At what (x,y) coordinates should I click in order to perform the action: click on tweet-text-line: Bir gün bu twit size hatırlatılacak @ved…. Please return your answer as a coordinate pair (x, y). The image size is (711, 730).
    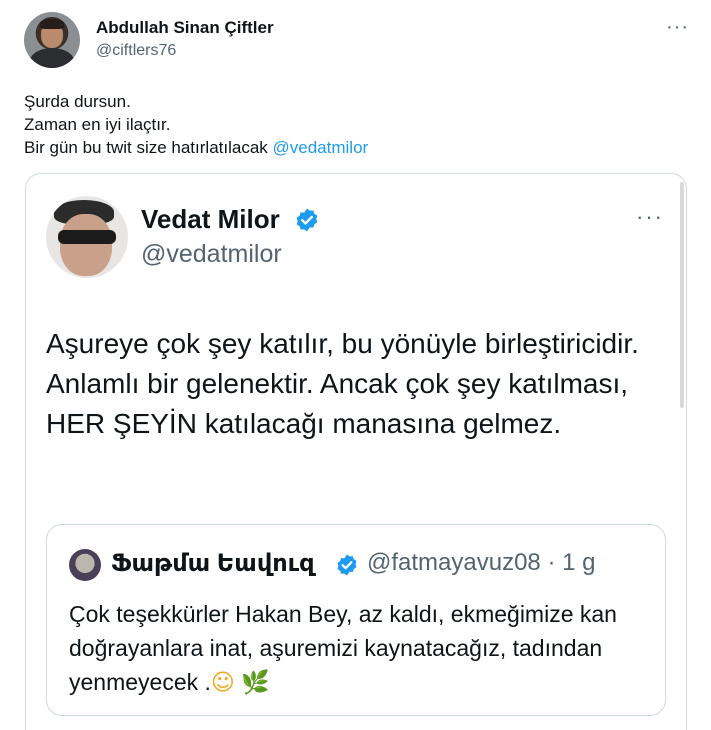
    Looking at the image, I should click on (196, 147).